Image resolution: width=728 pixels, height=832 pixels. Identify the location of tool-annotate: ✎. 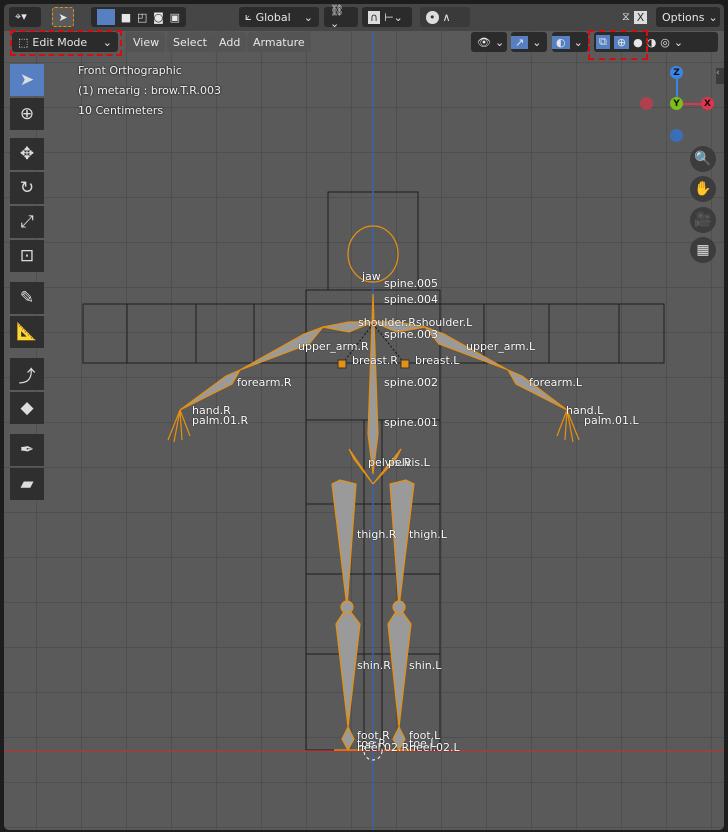
(27, 298).